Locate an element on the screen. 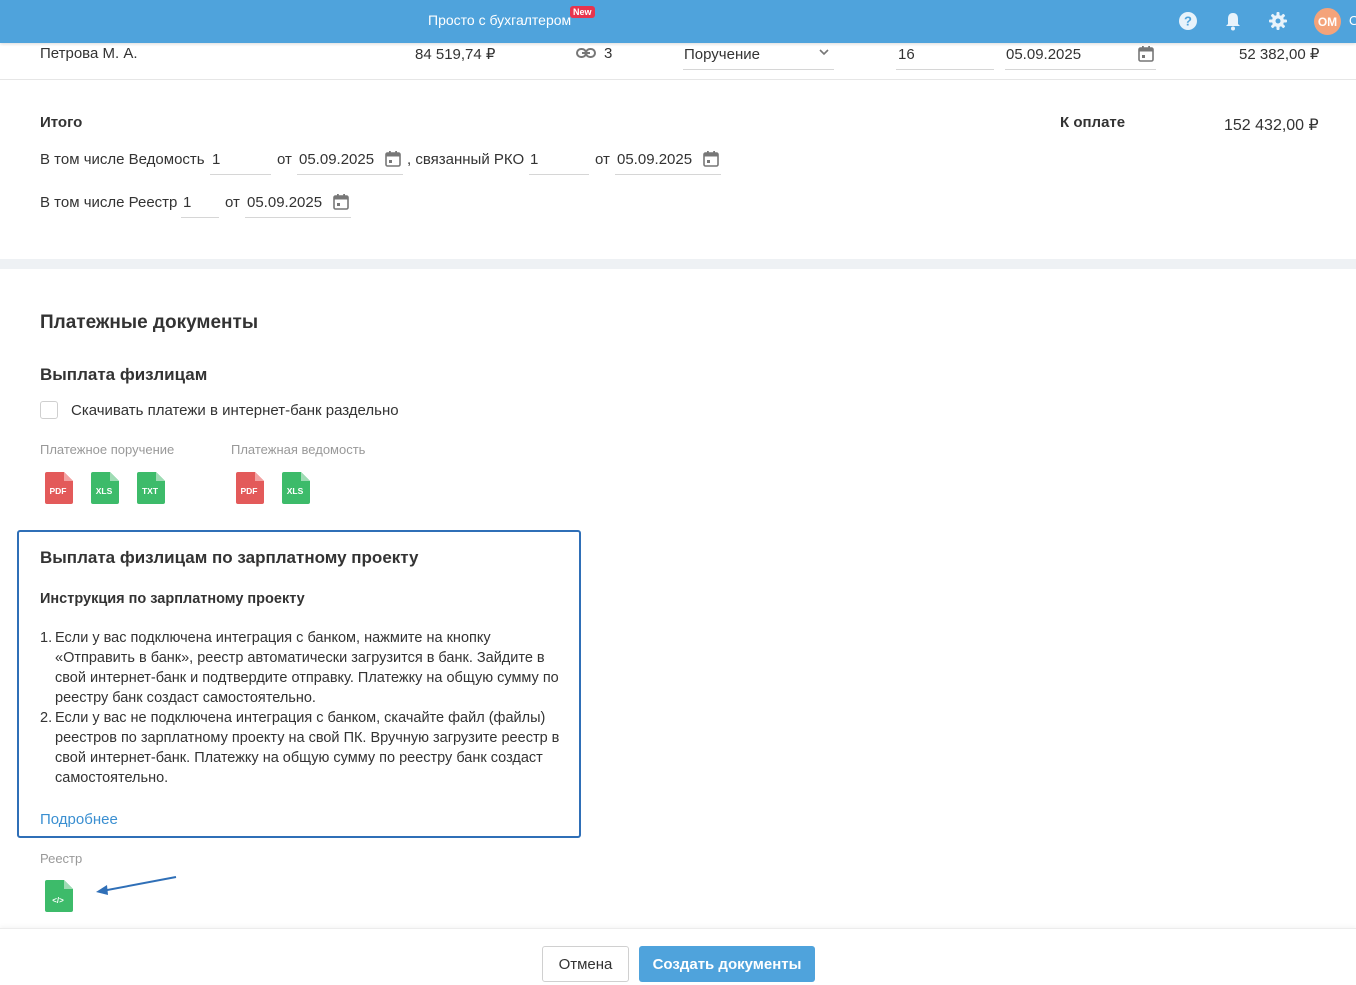 The width and height of the screenshot is (1356, 985). help-icon: ? is located at coordinates (1188, 21).